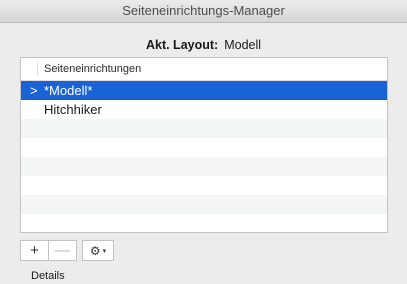 The image size is (407, 284). I want to click on caret-down-icon: ▾, so click(104, 251).